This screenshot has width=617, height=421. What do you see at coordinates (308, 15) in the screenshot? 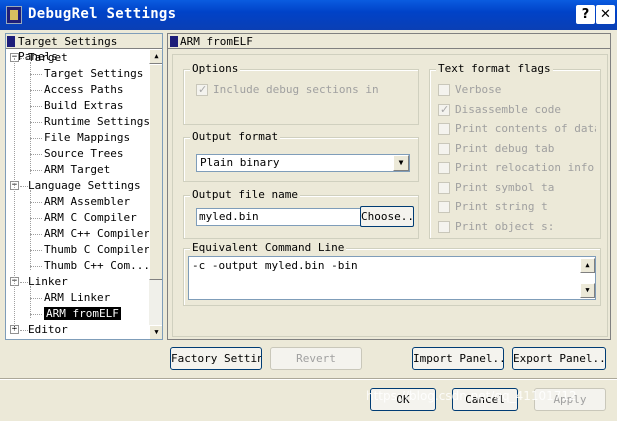
I see `title-bar: DebugRel Settings ? ✕` at bounding box center [308, 15].